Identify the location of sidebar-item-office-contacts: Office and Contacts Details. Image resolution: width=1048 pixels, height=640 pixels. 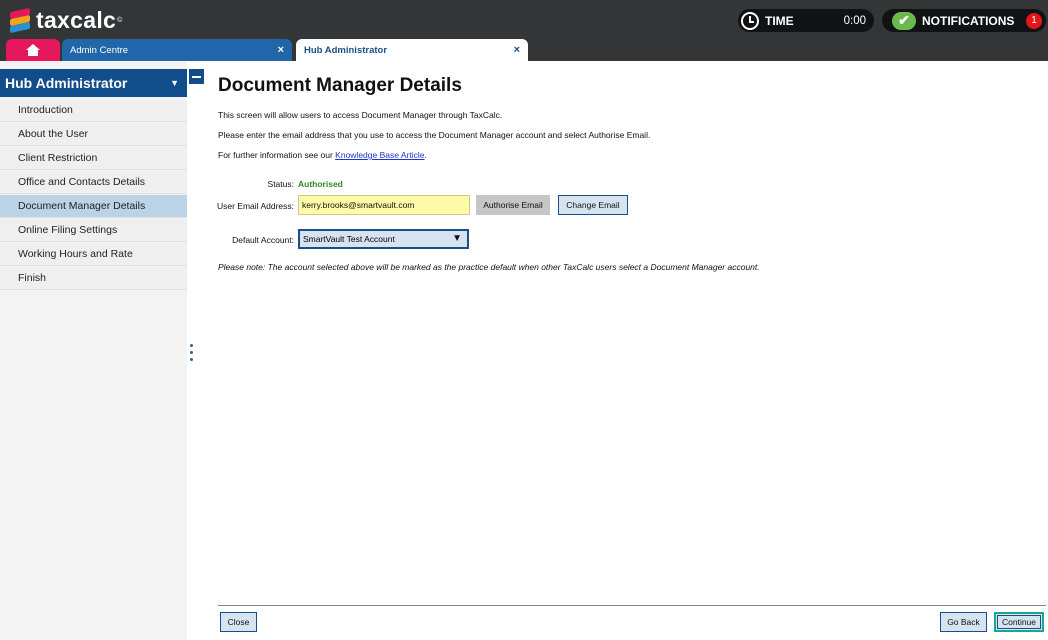
(93, 182).